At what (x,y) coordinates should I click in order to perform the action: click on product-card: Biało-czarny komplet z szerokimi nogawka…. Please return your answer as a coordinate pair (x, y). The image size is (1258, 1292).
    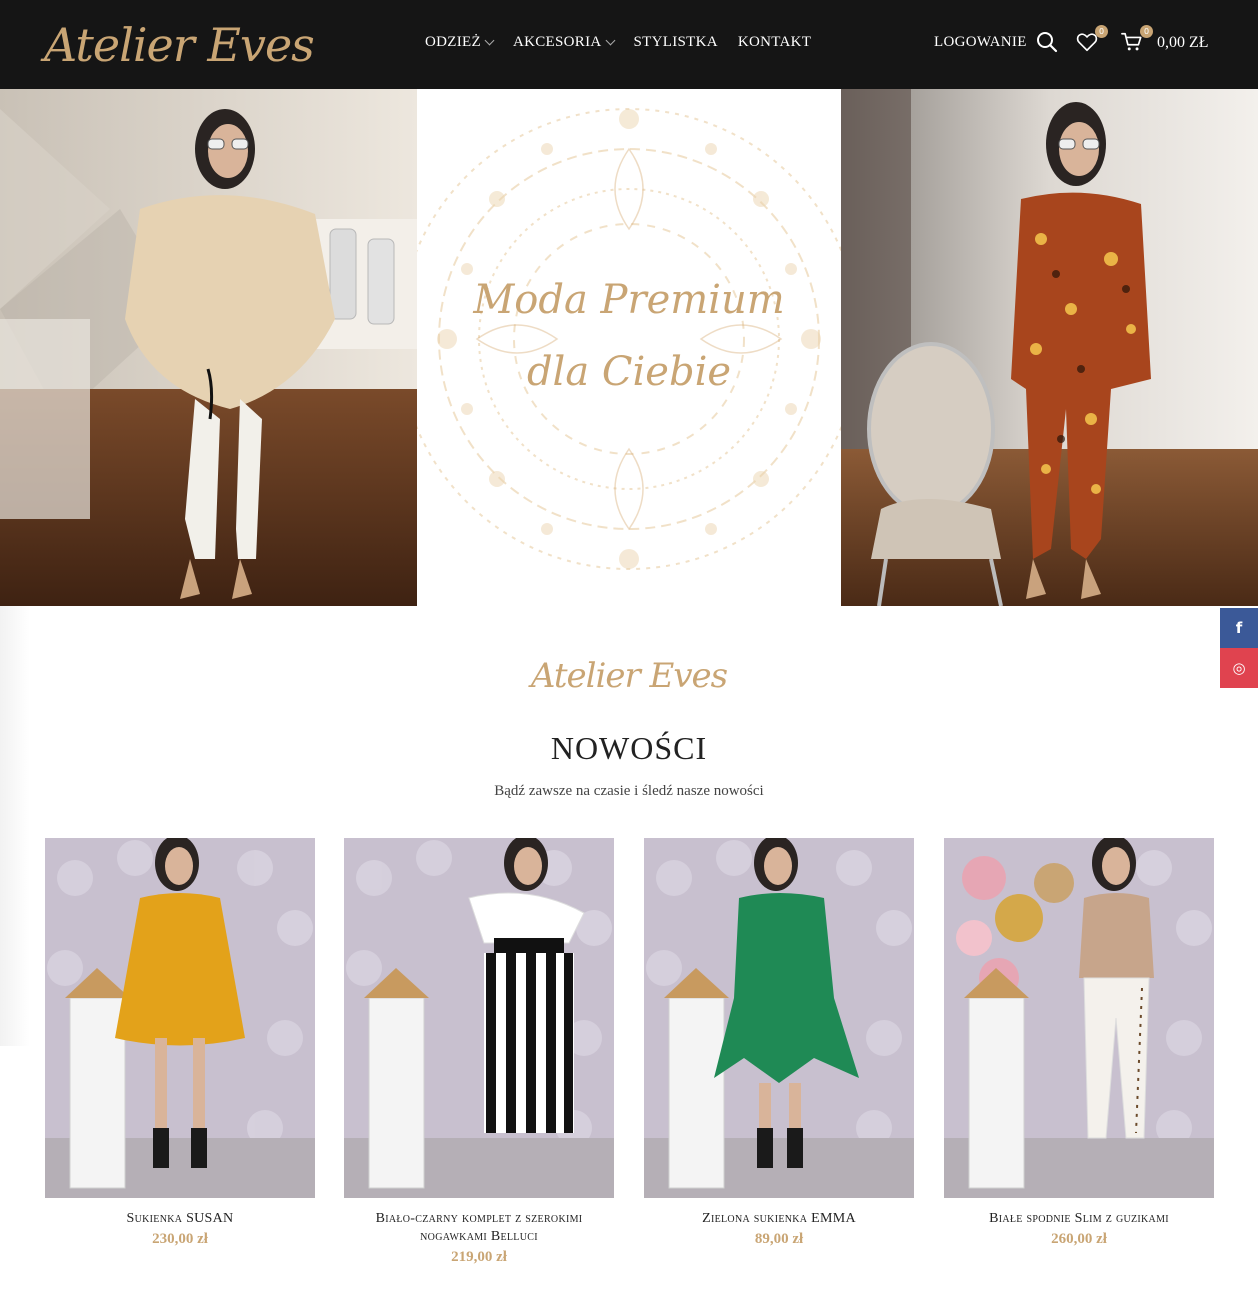
    Looking at the image, I should click on (479, 1052).